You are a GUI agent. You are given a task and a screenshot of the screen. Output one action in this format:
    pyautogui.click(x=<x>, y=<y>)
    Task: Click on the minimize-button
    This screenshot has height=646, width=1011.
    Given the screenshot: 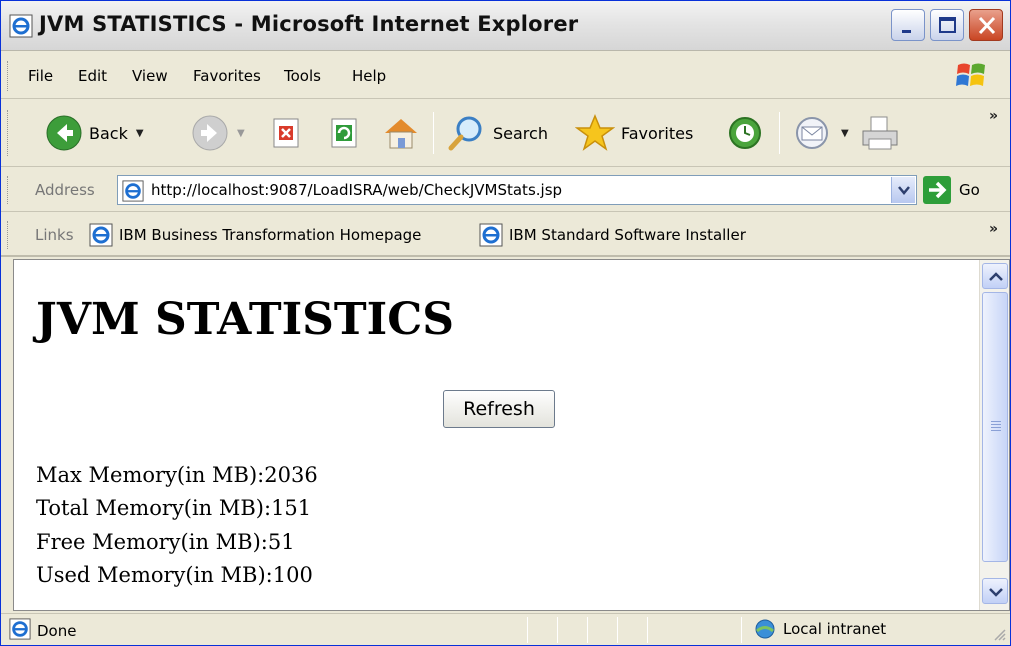 What is the action you would take?
    pyautogui.click(x=908, y=25)
    